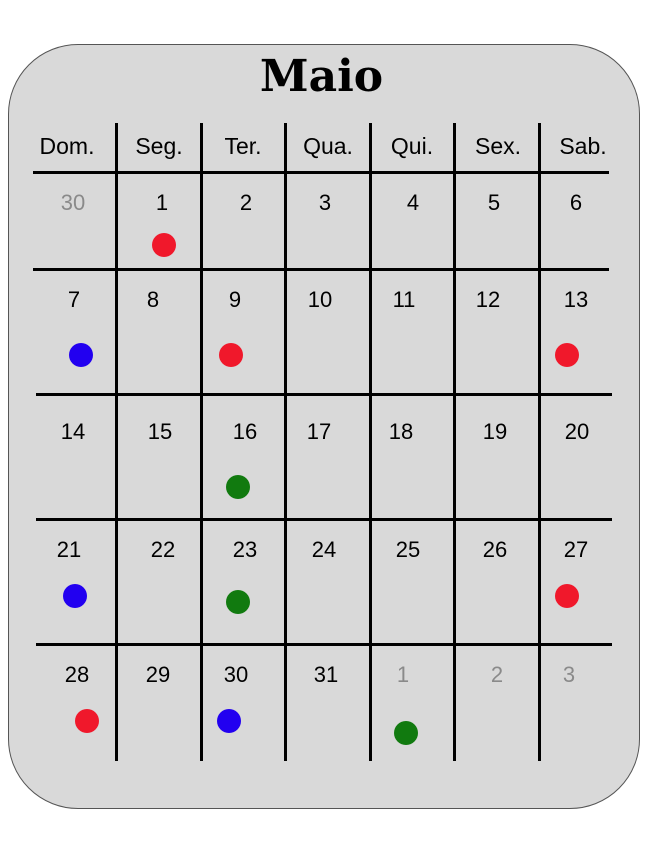  Describe the element at coordinates (498, 146) in the screenshot. I see `weekday-header: Sex.` at that location.